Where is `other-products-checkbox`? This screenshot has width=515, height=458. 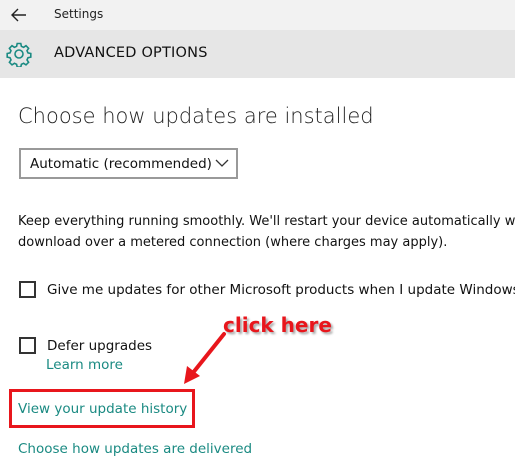 other-products-checkbox is located at coordinates (27, 289).